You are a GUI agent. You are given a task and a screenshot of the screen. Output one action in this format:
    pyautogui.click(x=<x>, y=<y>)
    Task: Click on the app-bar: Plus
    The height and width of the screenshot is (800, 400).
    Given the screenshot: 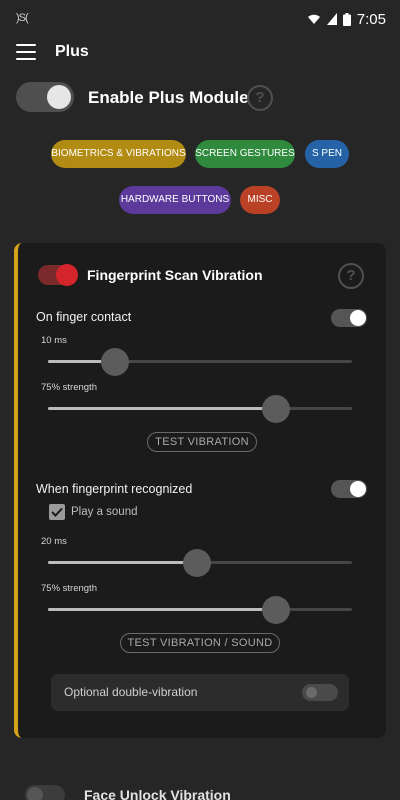 What is the action you would take?
    pyautogui.click(x=200, y=52)
    